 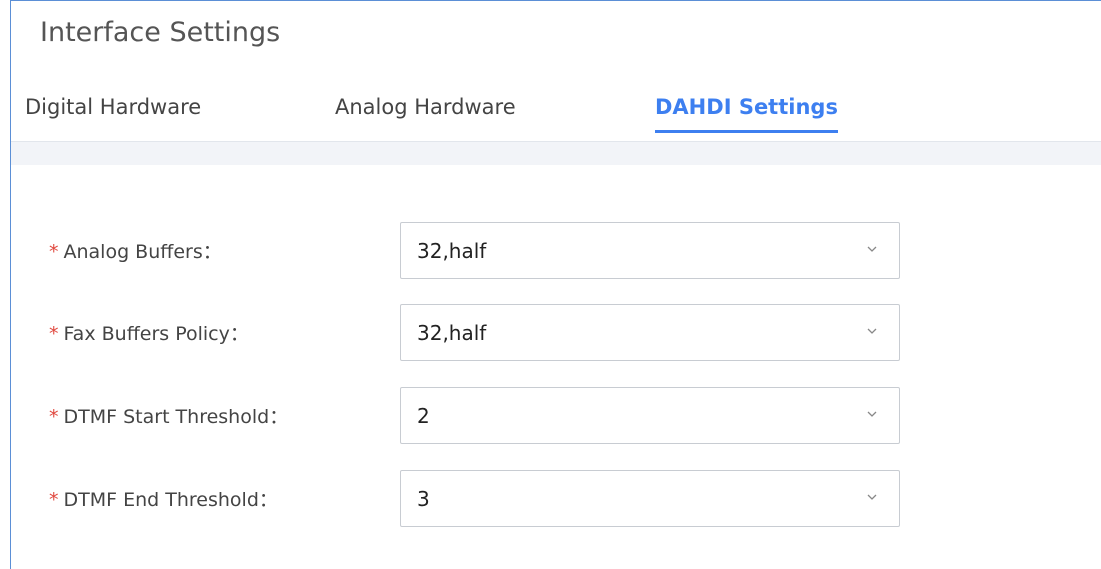 I want to click on form-row-dtmf-end-threshold: * DTMF End Threshold： 3, so click(x=556, y=499).